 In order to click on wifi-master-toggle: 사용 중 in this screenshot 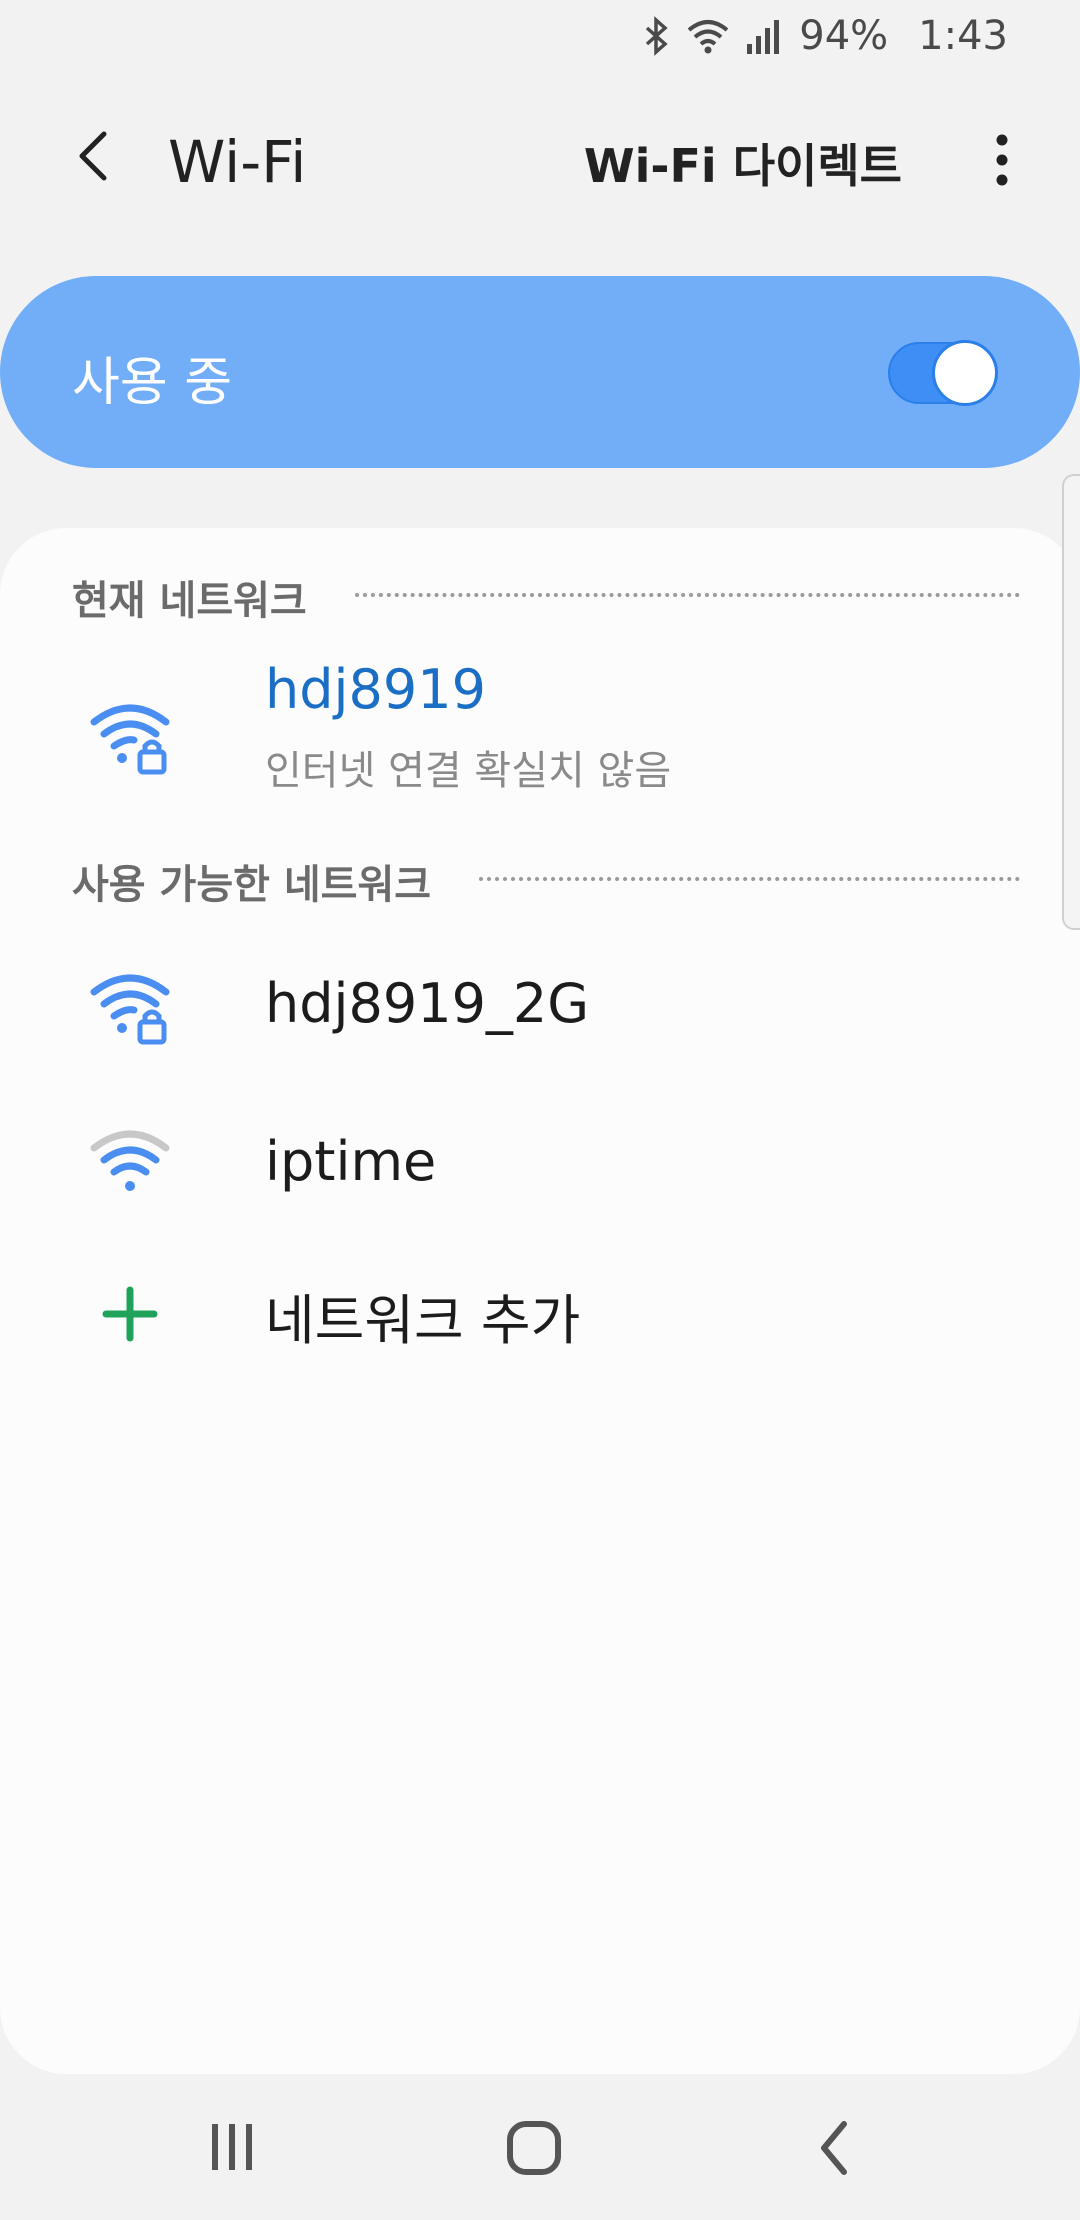, I will do `click(540, 372)`.